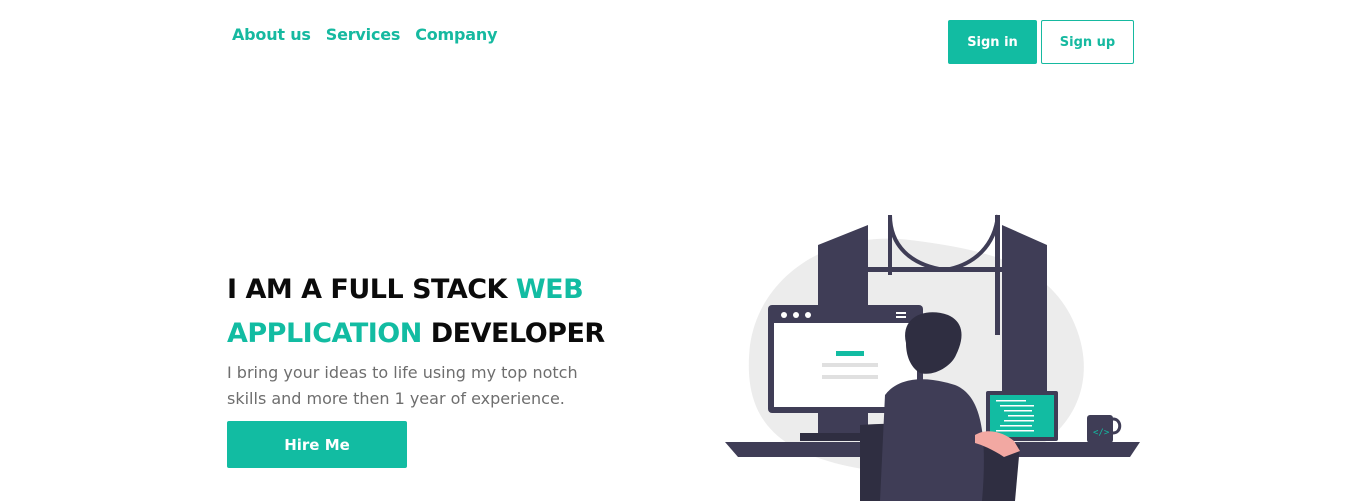 This screenshot has height=501, width=1366. Describe the element at coordinates (549, 289) in the screenshot. I see `hero-title-accent1: WEB` at that location.